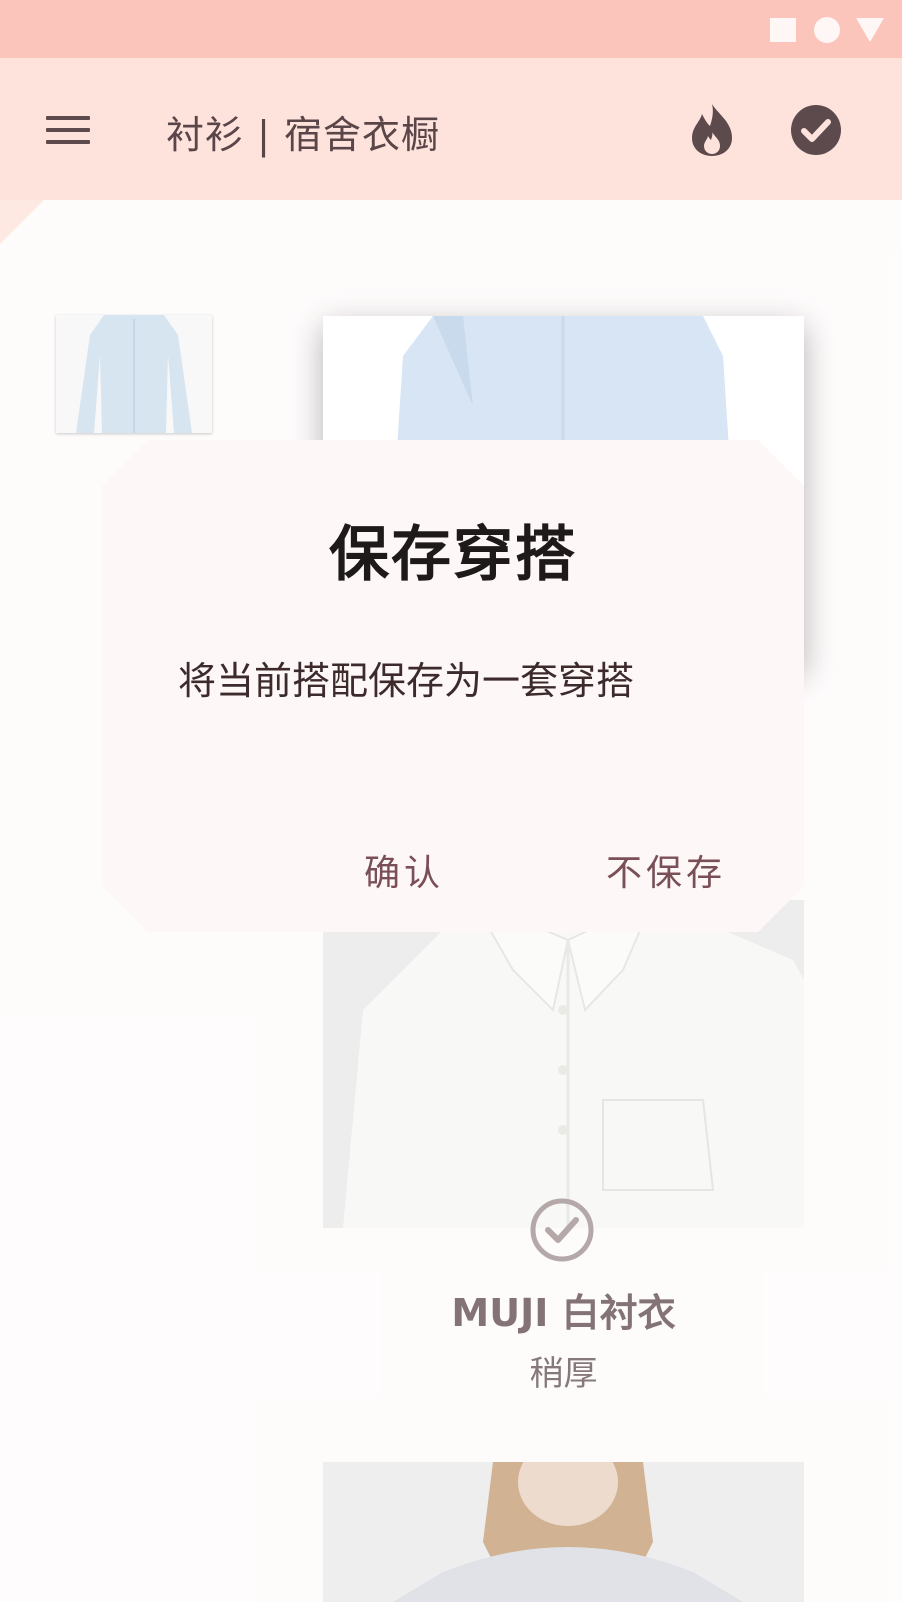  Describe the element at coordinates (870, 30) in the screenshot. I see `back-icon` at that location.